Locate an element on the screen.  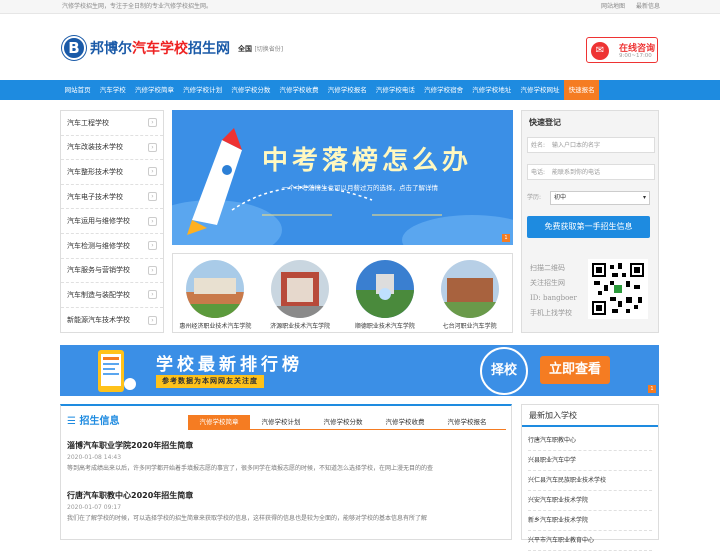
sidebar-item: 新能源汽车技术学校 › is located at coordinates (112, 320).